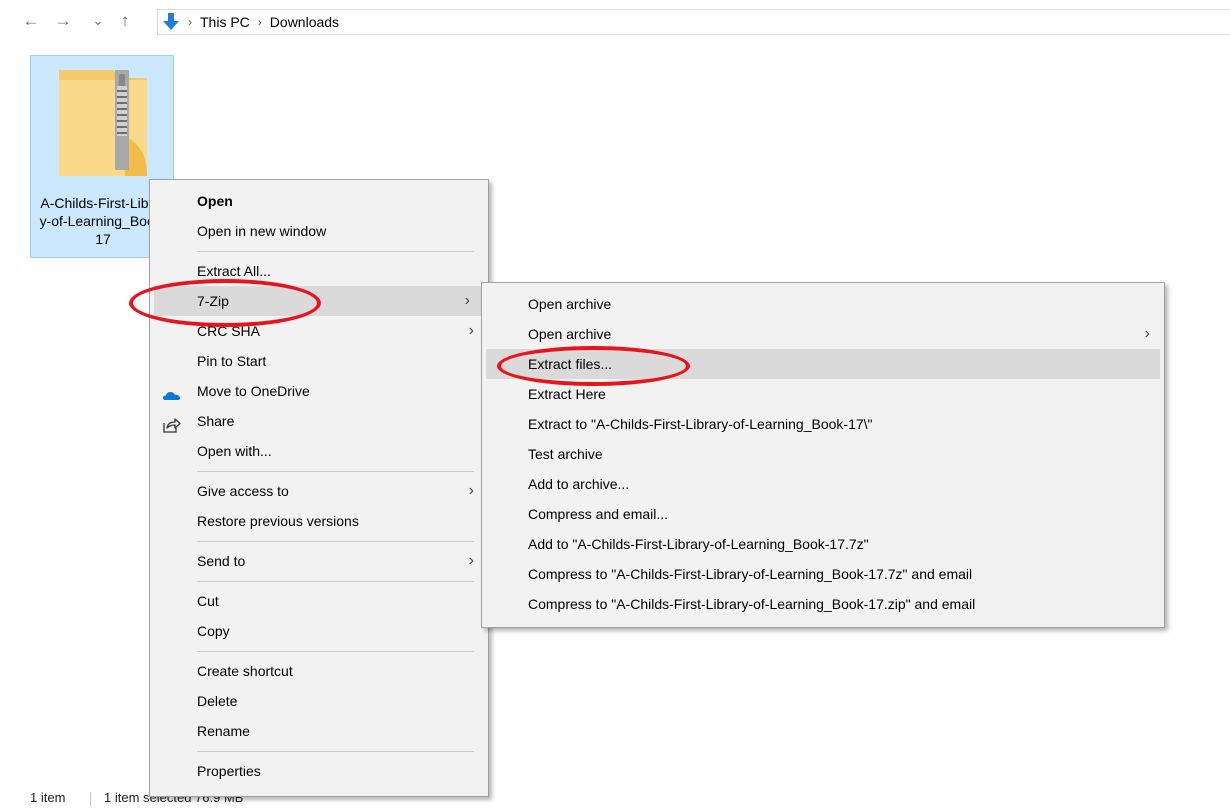 The image size is (1230, 812). I want to click on breadcrumb-downloads: Downloads, so click(304, 22).